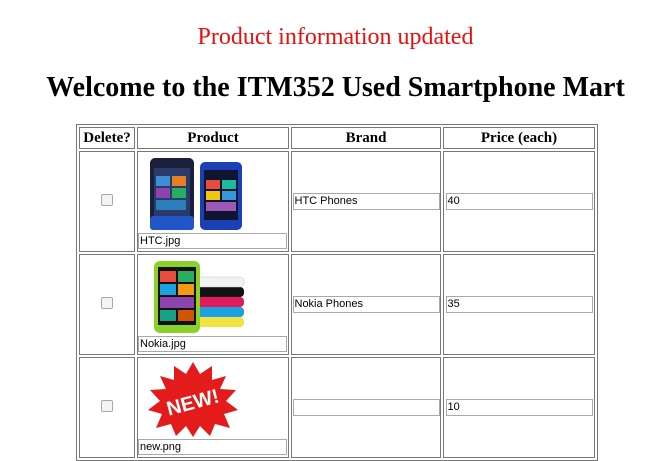  Describe the element at coordinates (212, 447) in the screenshot. I see `image-filename-field: new.png` at that location.